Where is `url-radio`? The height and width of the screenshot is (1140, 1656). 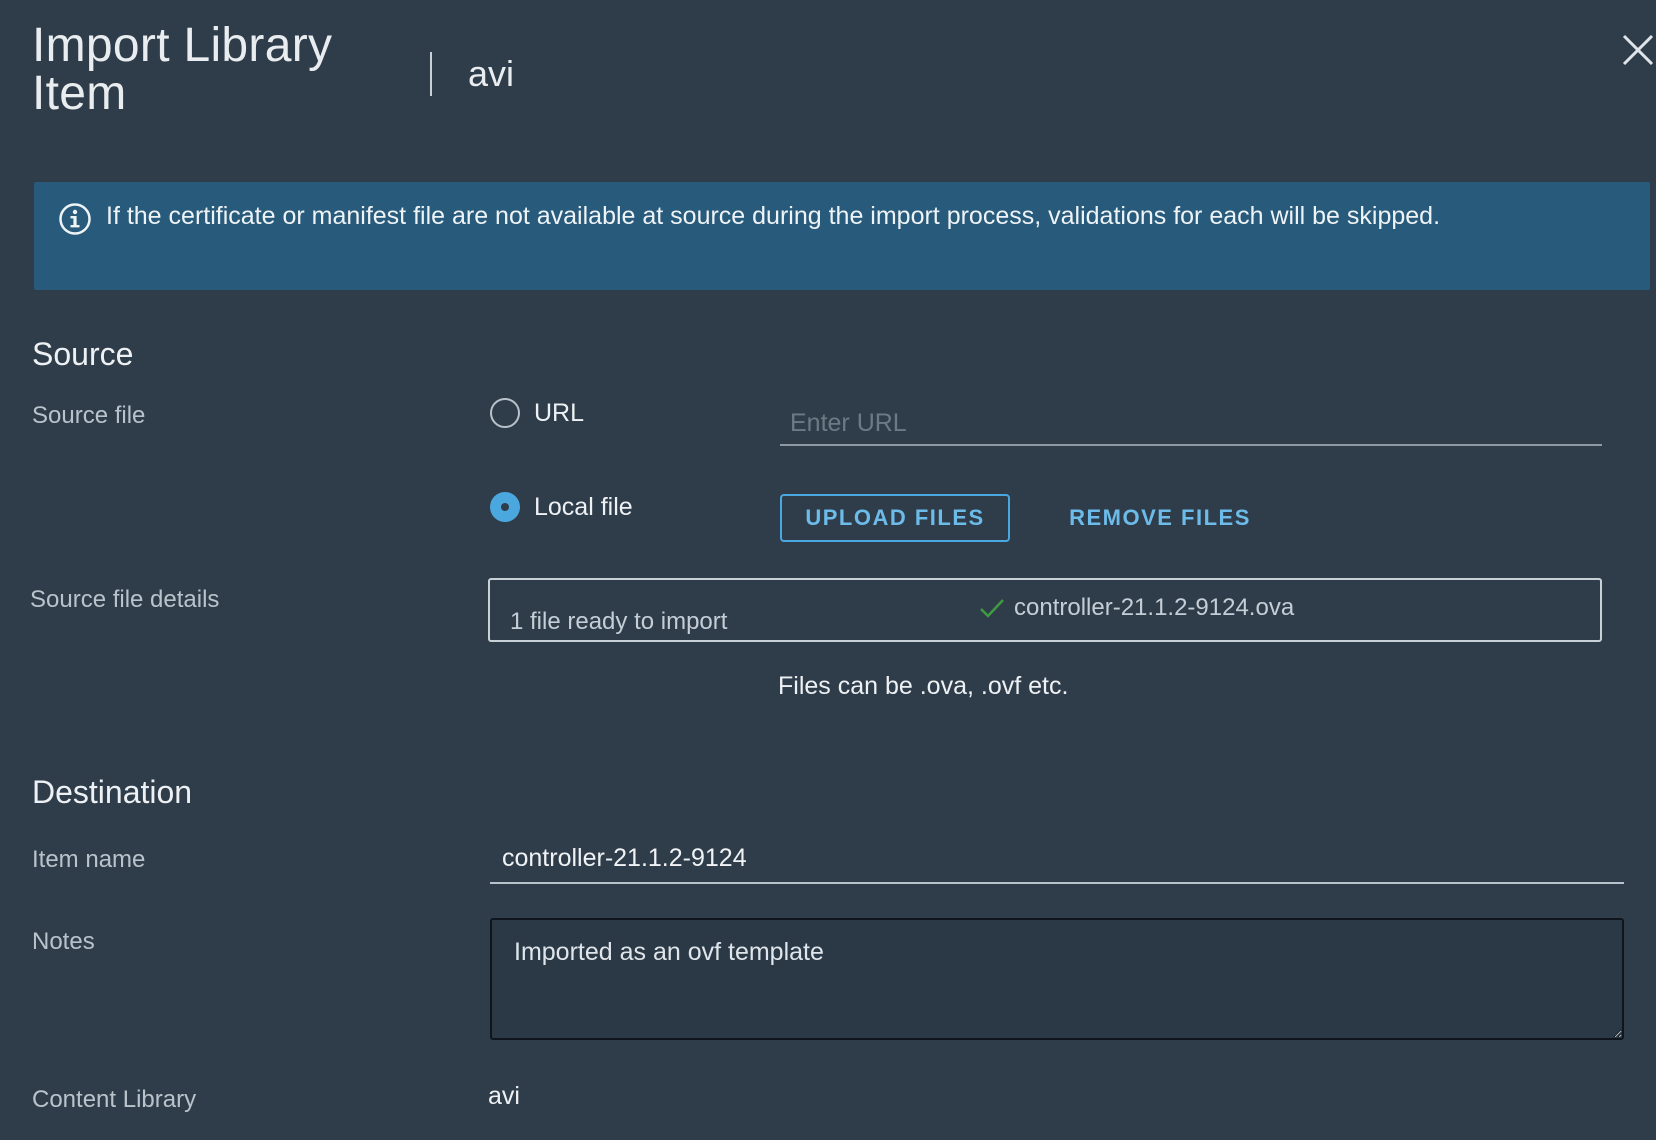 url-radio is located at coordinates (505, 413).